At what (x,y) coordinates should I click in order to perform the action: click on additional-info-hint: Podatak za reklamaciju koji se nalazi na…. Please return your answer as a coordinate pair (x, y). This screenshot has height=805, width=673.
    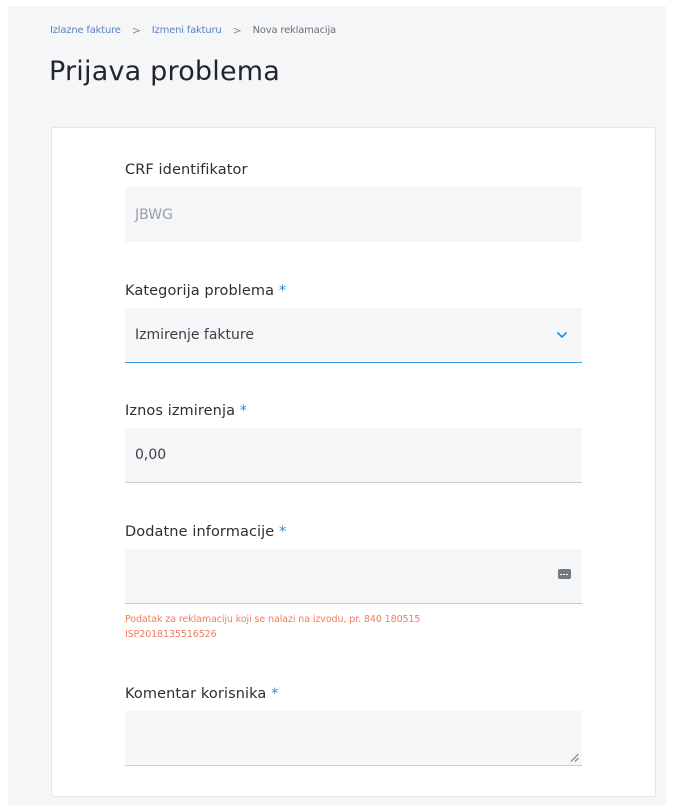
    Looking at the image, I should click on (353, 627).